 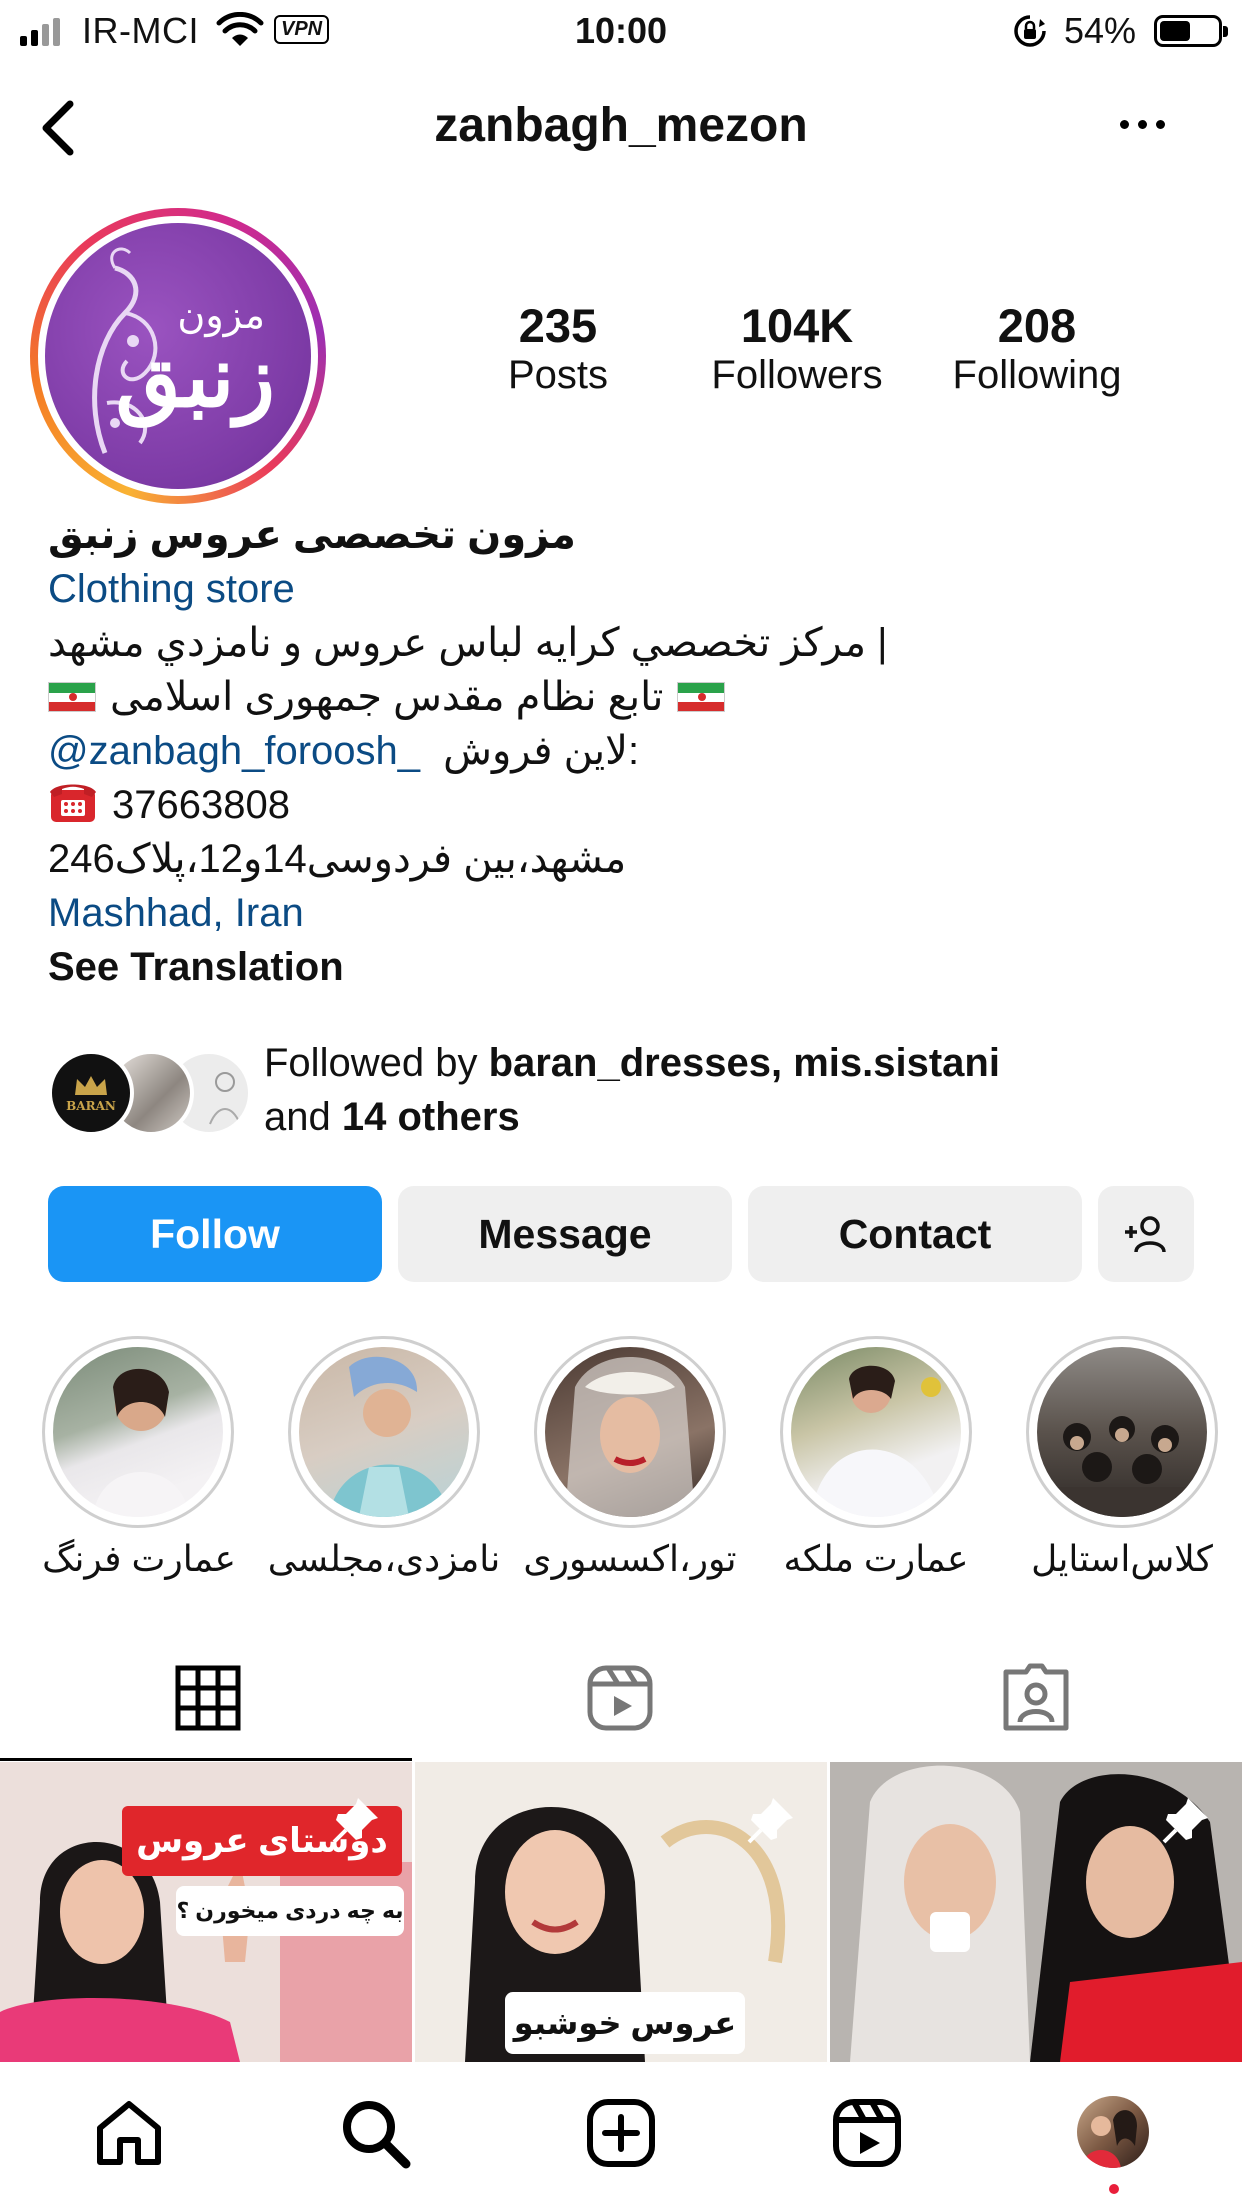 I want to click on profile-category: Clothing store, so click(x=171, y=589).